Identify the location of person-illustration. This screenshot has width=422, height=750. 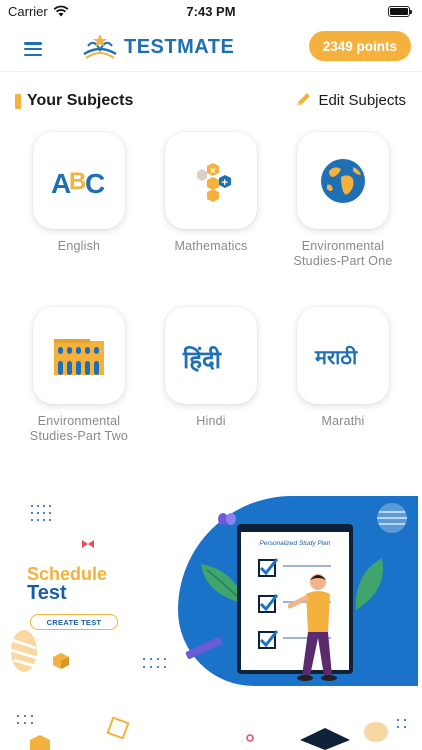
(312, 627).